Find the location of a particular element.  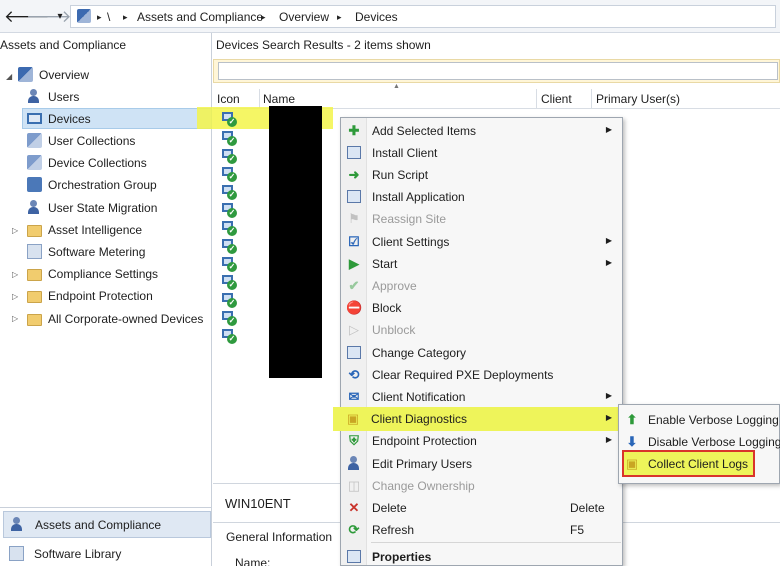

tree-item-user-collections: User Collections is located at coordinates (81, 140).